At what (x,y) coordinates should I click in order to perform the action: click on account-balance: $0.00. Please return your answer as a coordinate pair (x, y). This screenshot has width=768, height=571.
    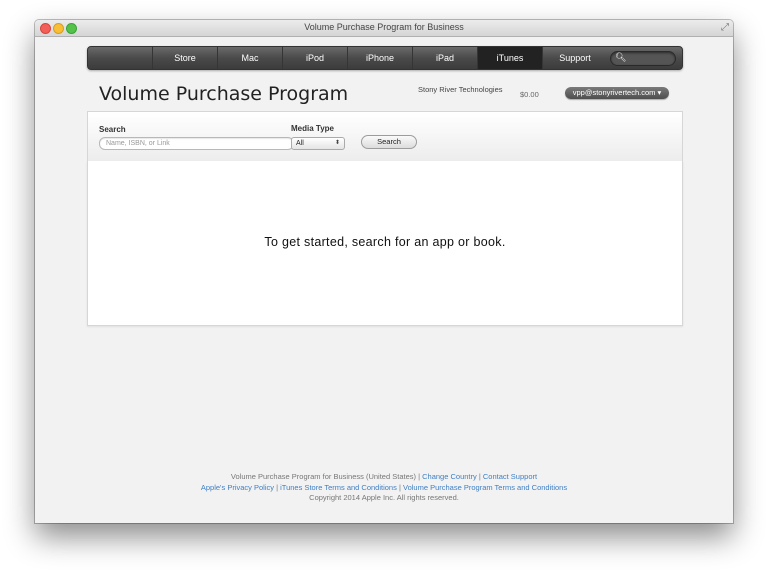
    Looking at the image, I should click on (529, 94).